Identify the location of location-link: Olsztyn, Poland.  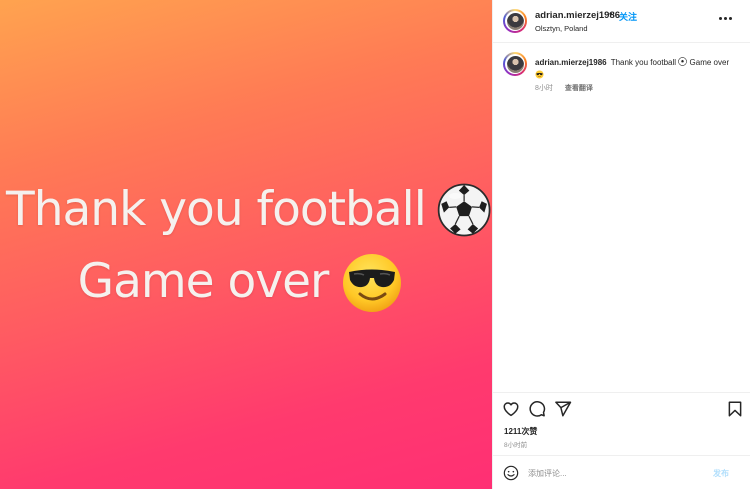
(561, 28).